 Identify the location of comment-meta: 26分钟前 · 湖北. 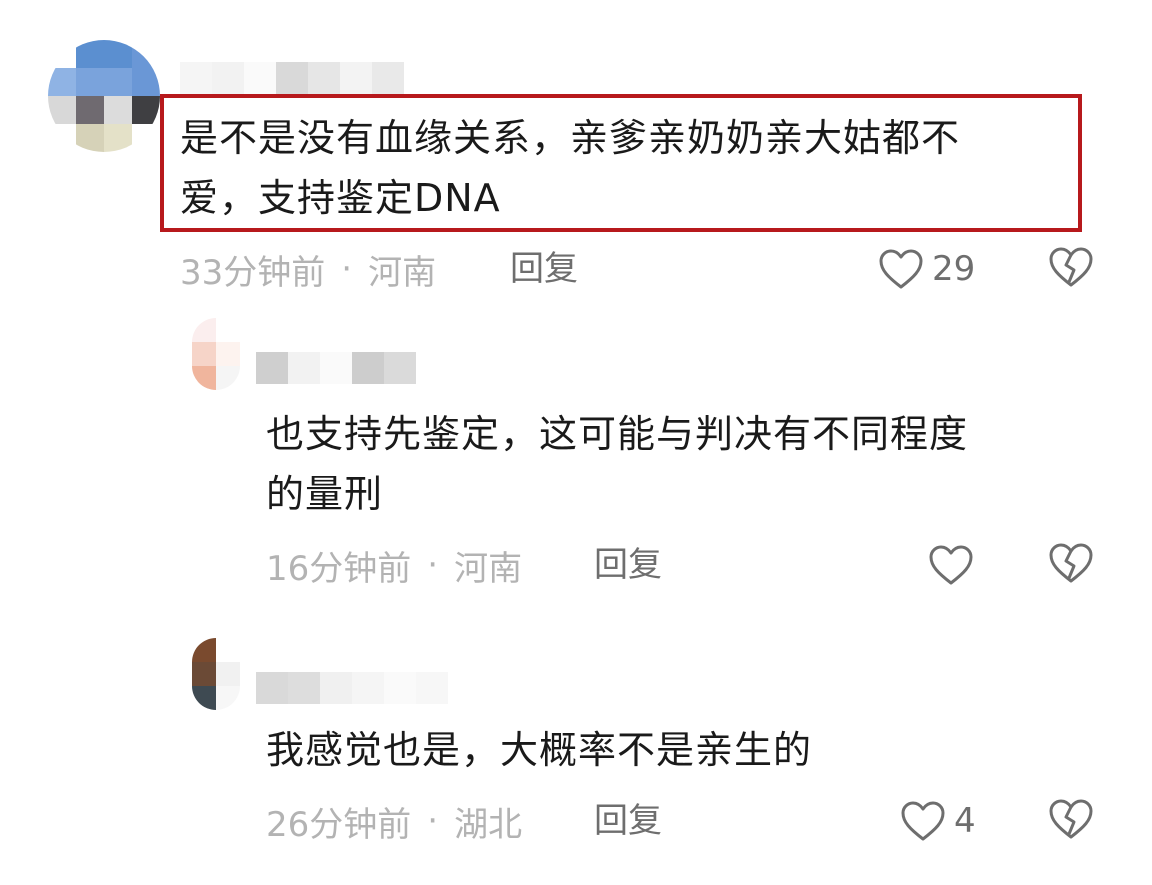
(394, 821).